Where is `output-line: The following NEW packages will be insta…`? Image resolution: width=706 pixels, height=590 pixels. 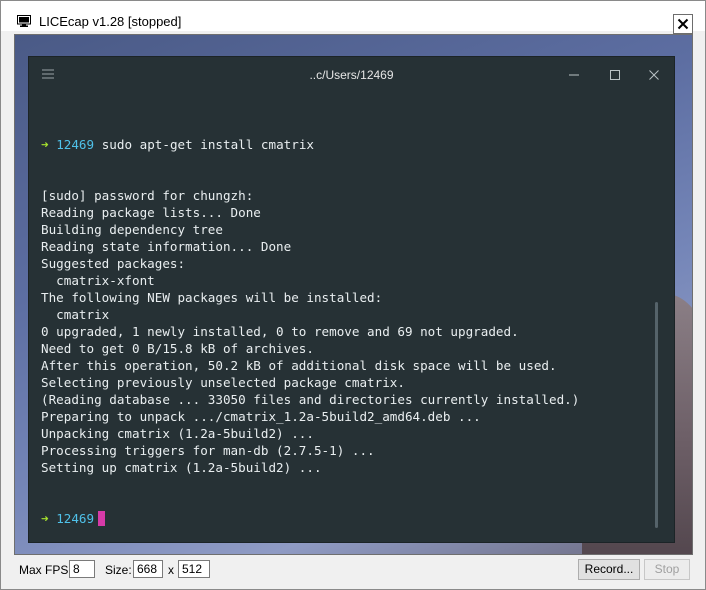 output-line: The following NEW packages will be insta… is located at coordinates (212, 297).